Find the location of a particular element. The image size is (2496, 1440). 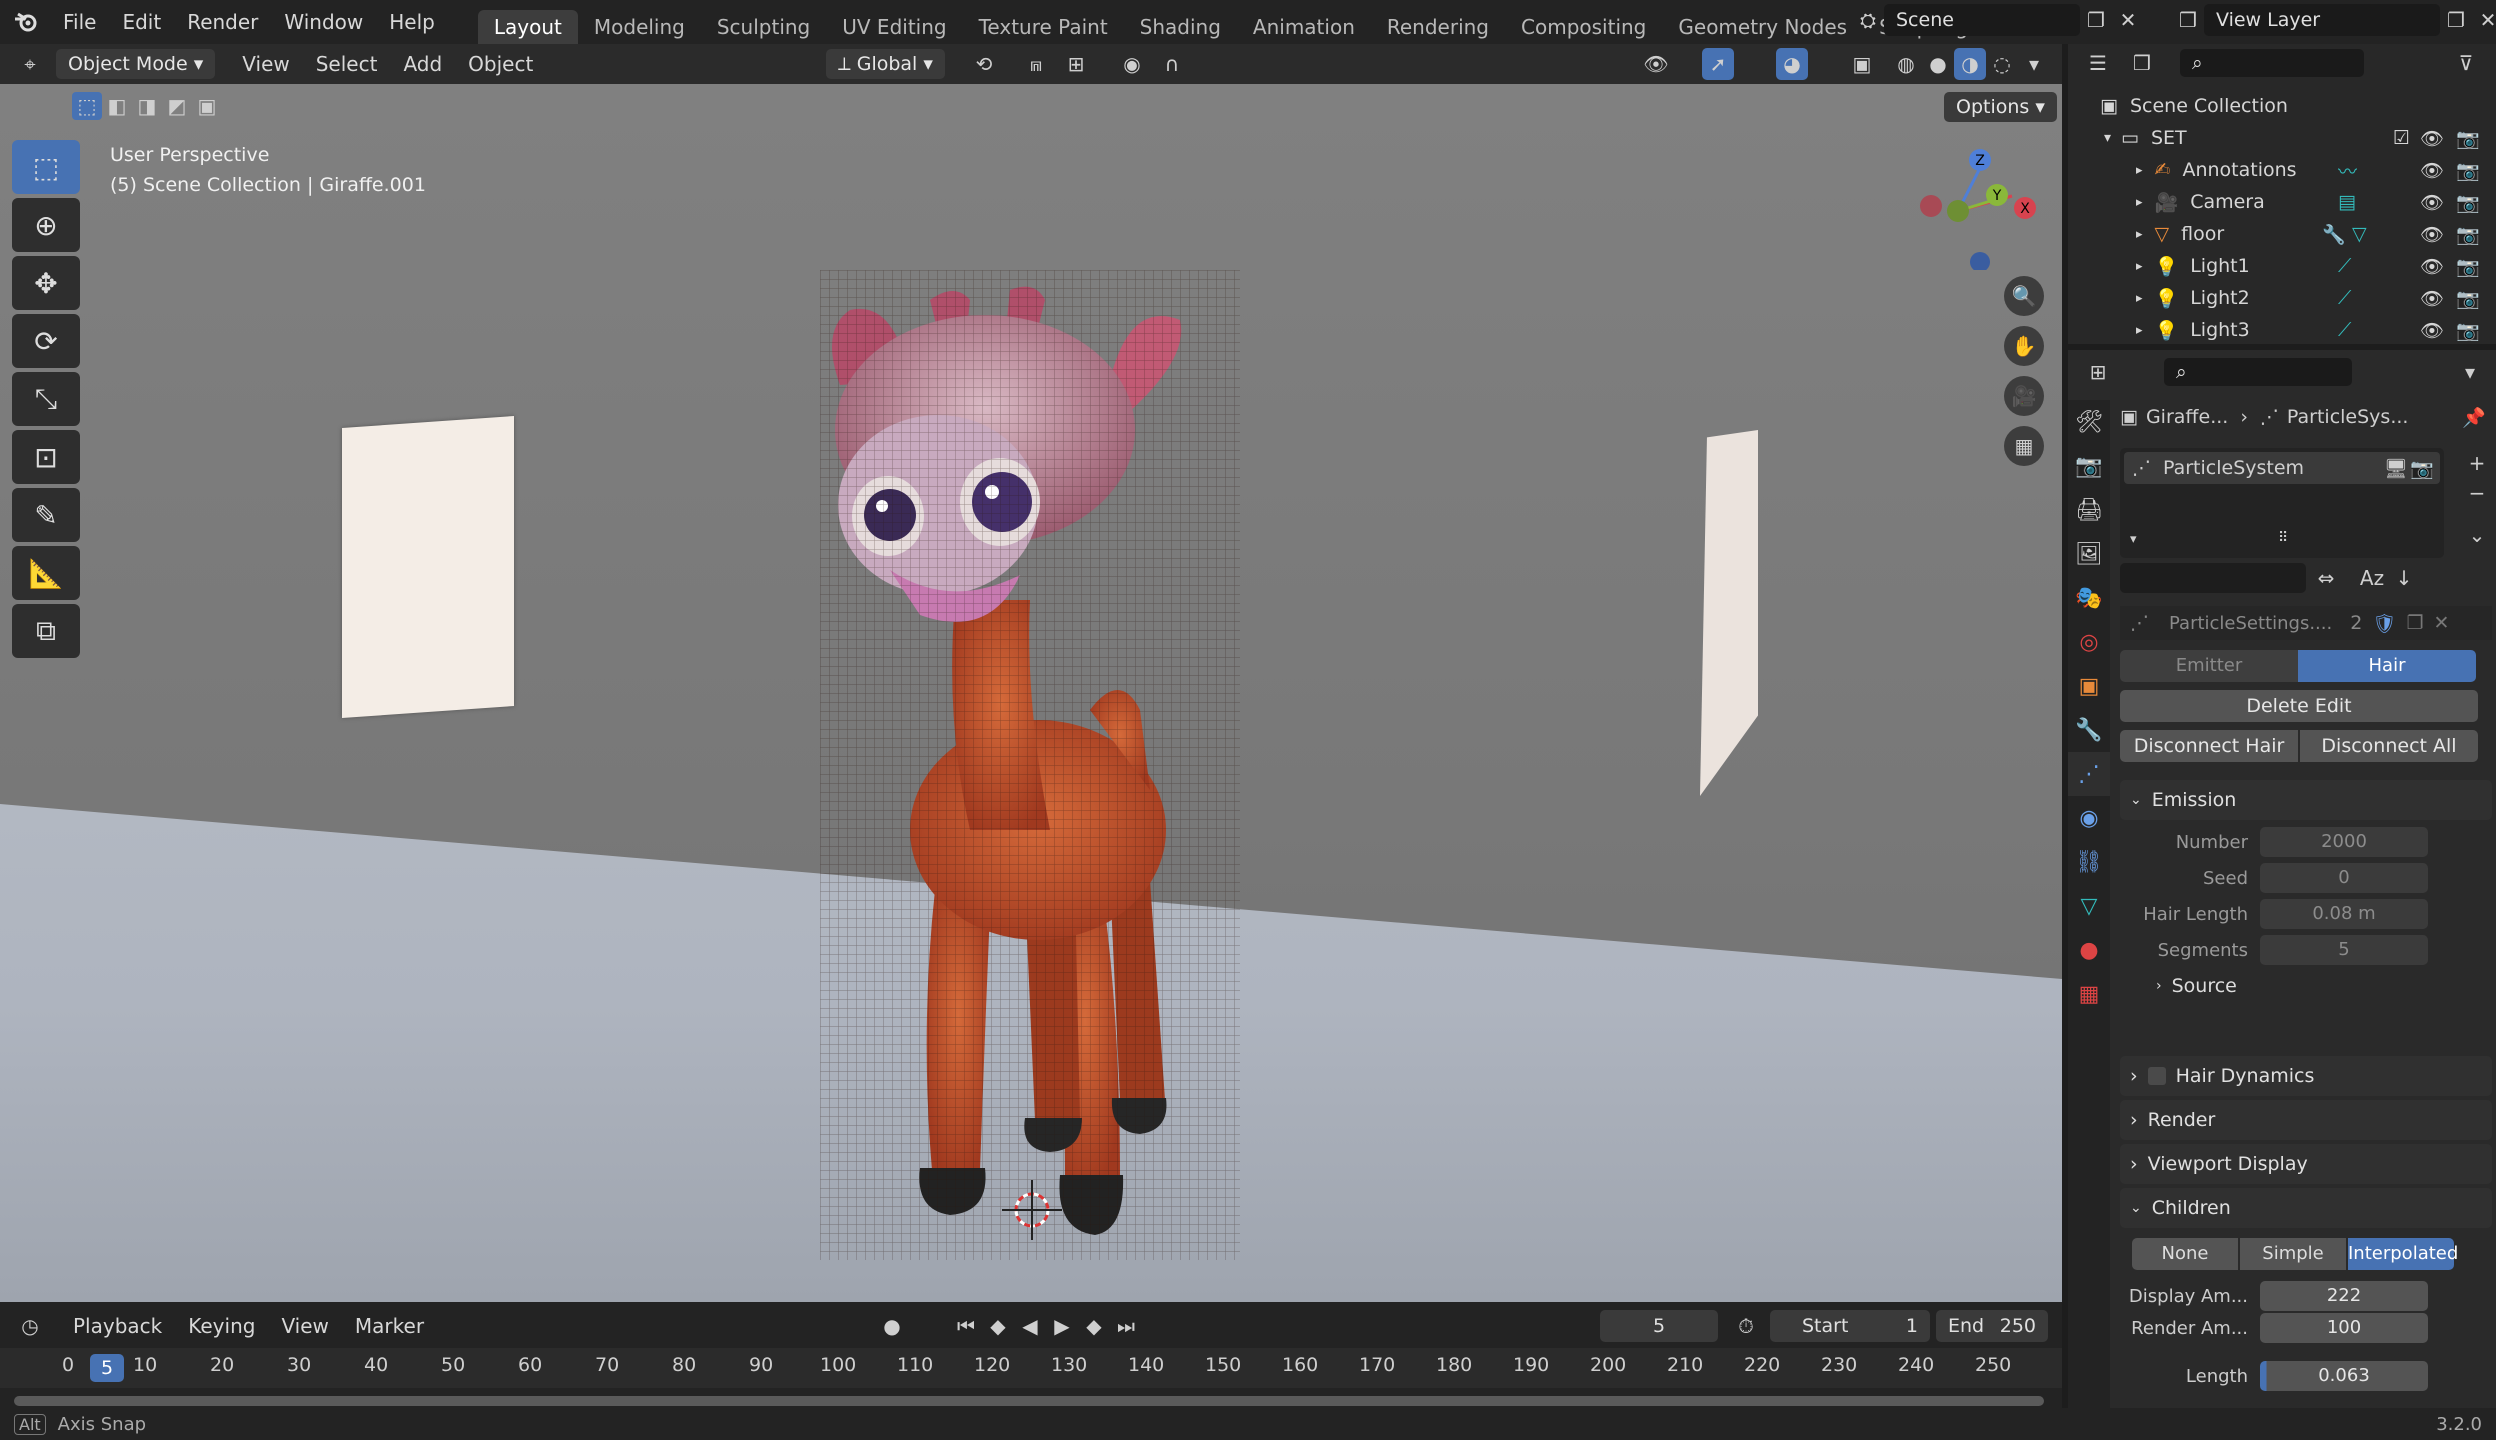

editor-type-icon: ⌖ is located at coordinates (30, 64).